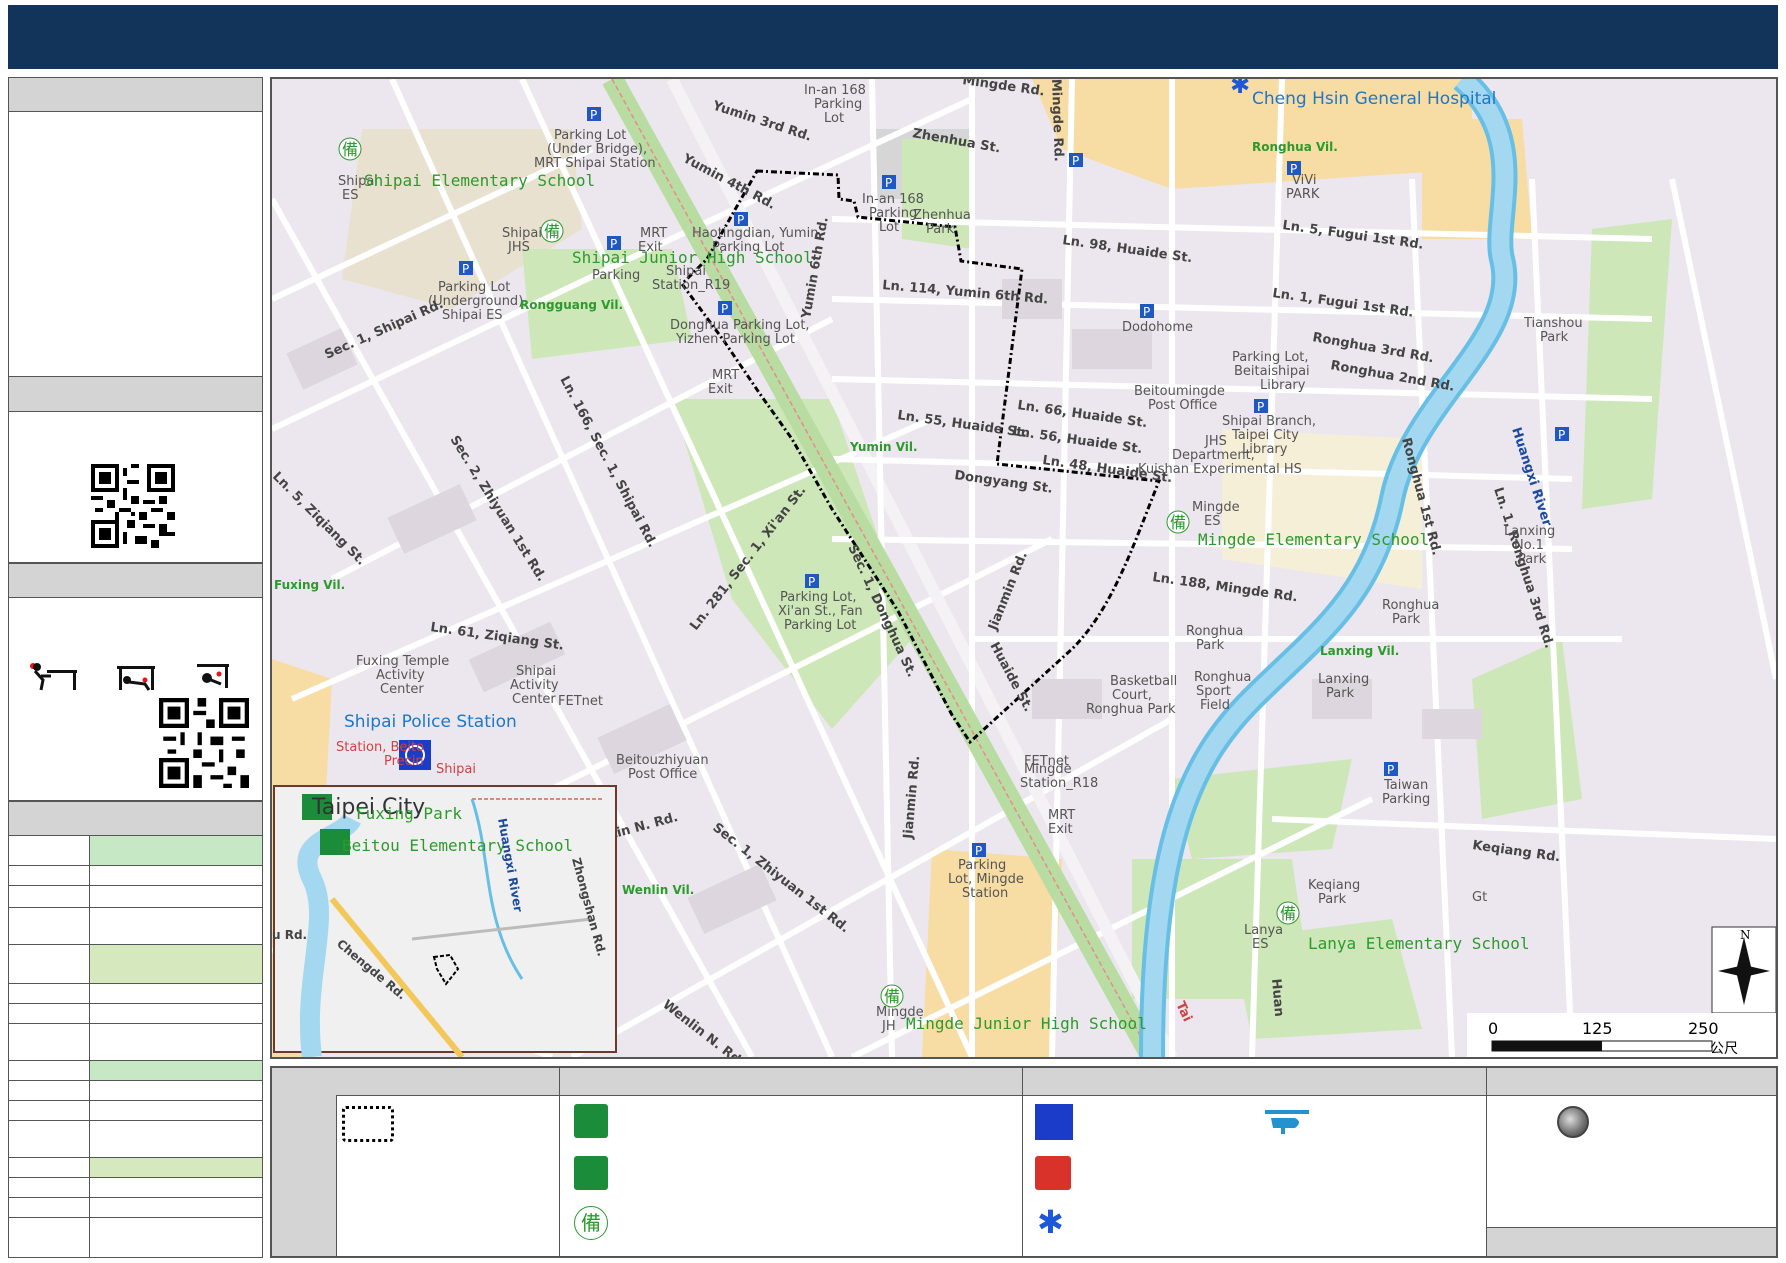 The width and height of the screenshot is (1786, 1263). What do you see at coordinates (835, 90) in the screenshot?
I see `map-label: In-an 168` at bounding box center [835, 90].